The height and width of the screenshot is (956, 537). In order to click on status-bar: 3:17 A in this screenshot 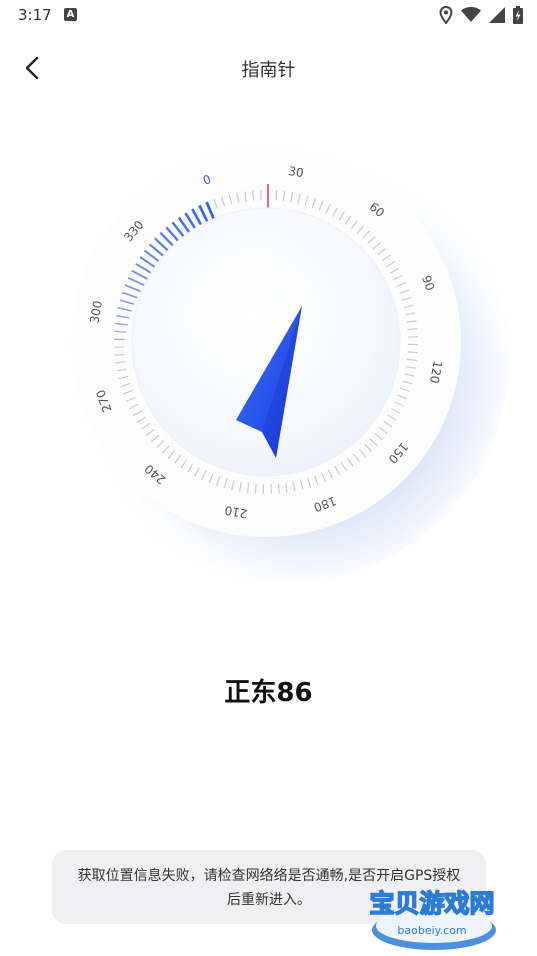, I will do `click(268, 16)`.